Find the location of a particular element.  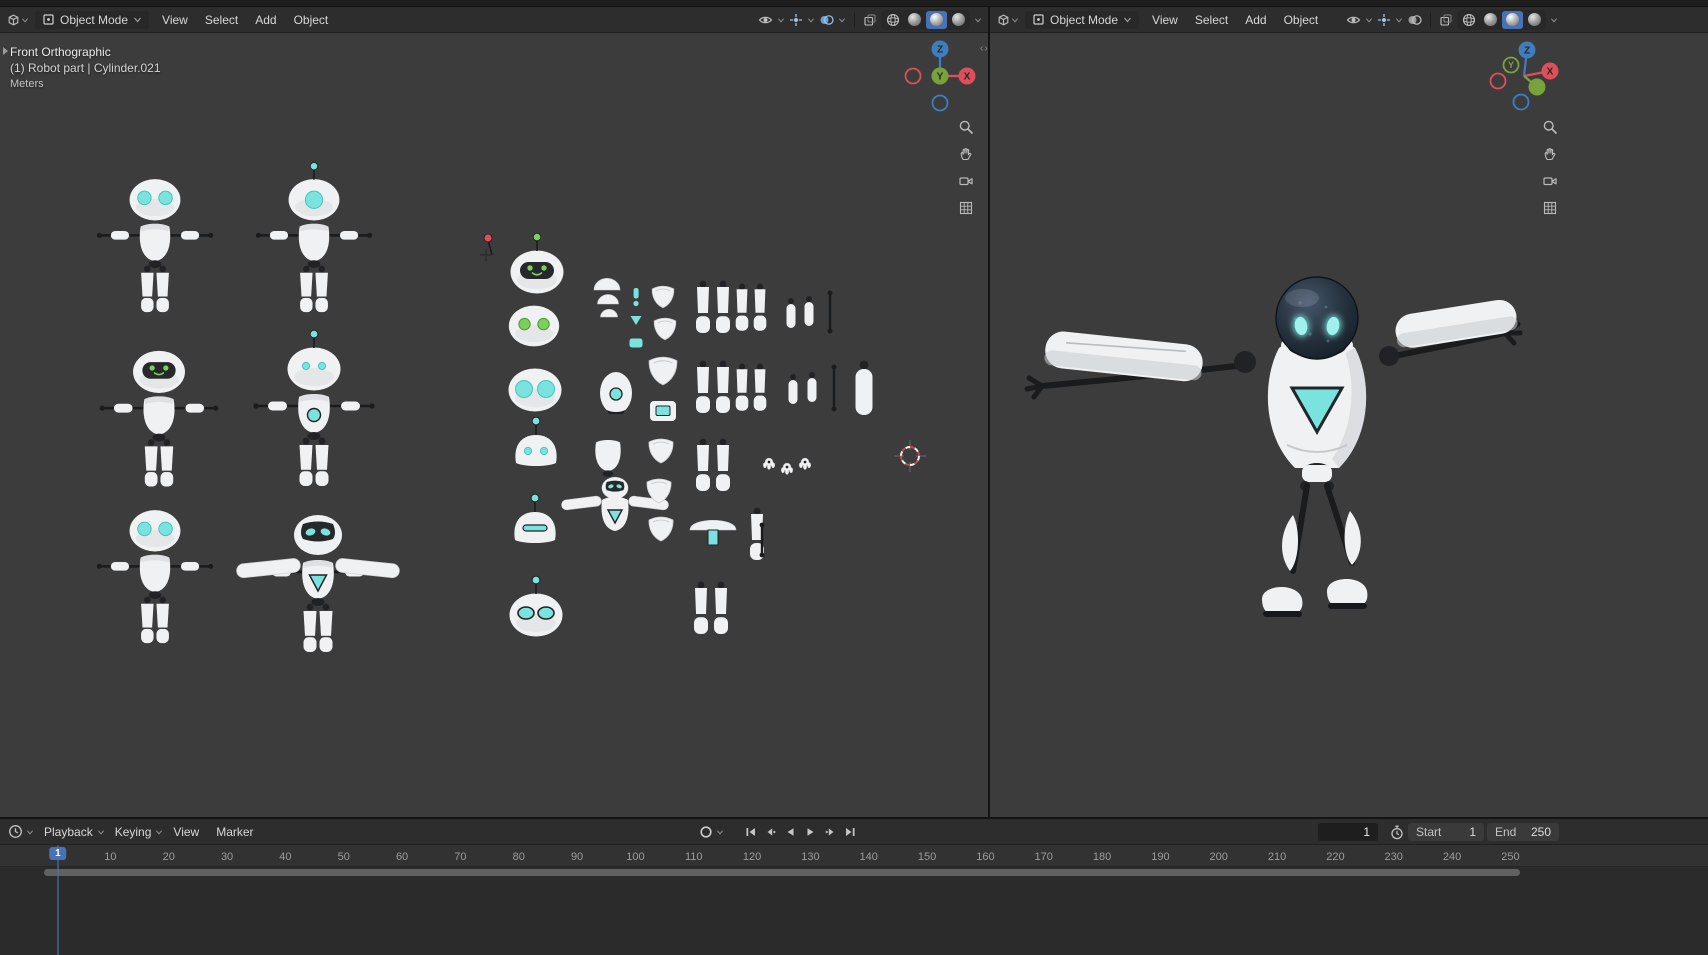

timeline-scrollbar is located at coordinates (782, 872).